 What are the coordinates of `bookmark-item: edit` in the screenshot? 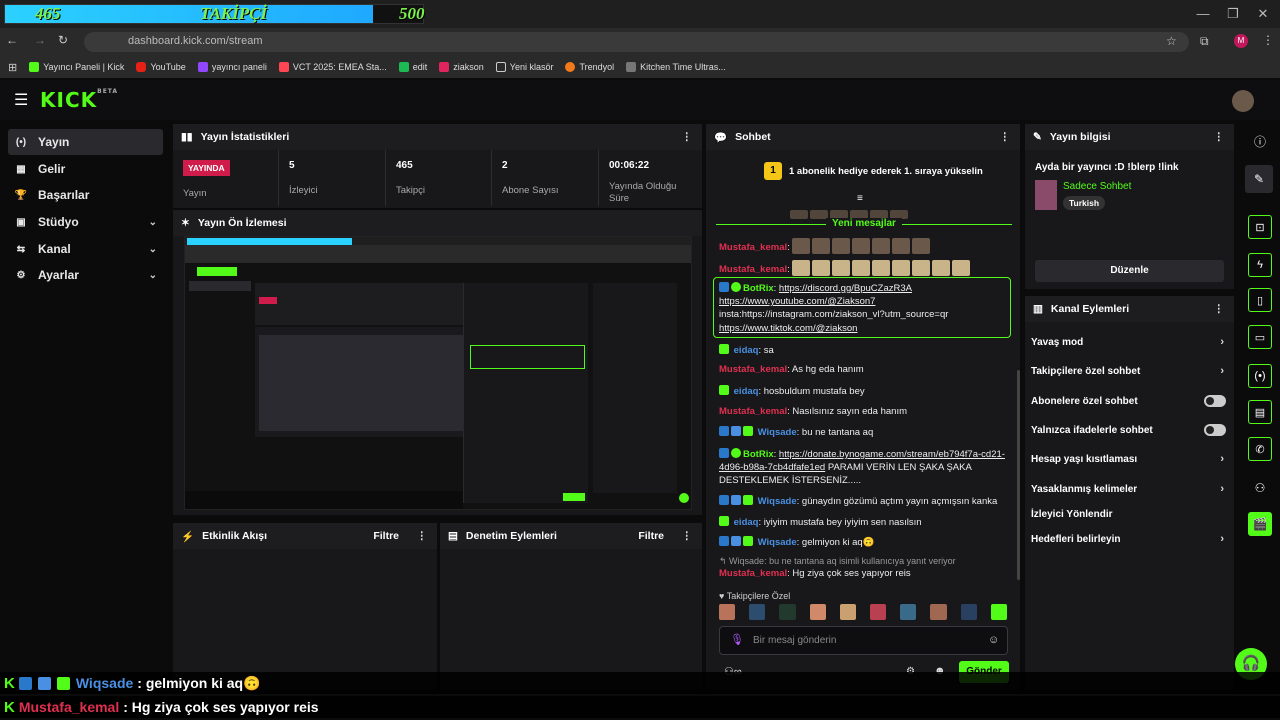 It's located at (412, 67).